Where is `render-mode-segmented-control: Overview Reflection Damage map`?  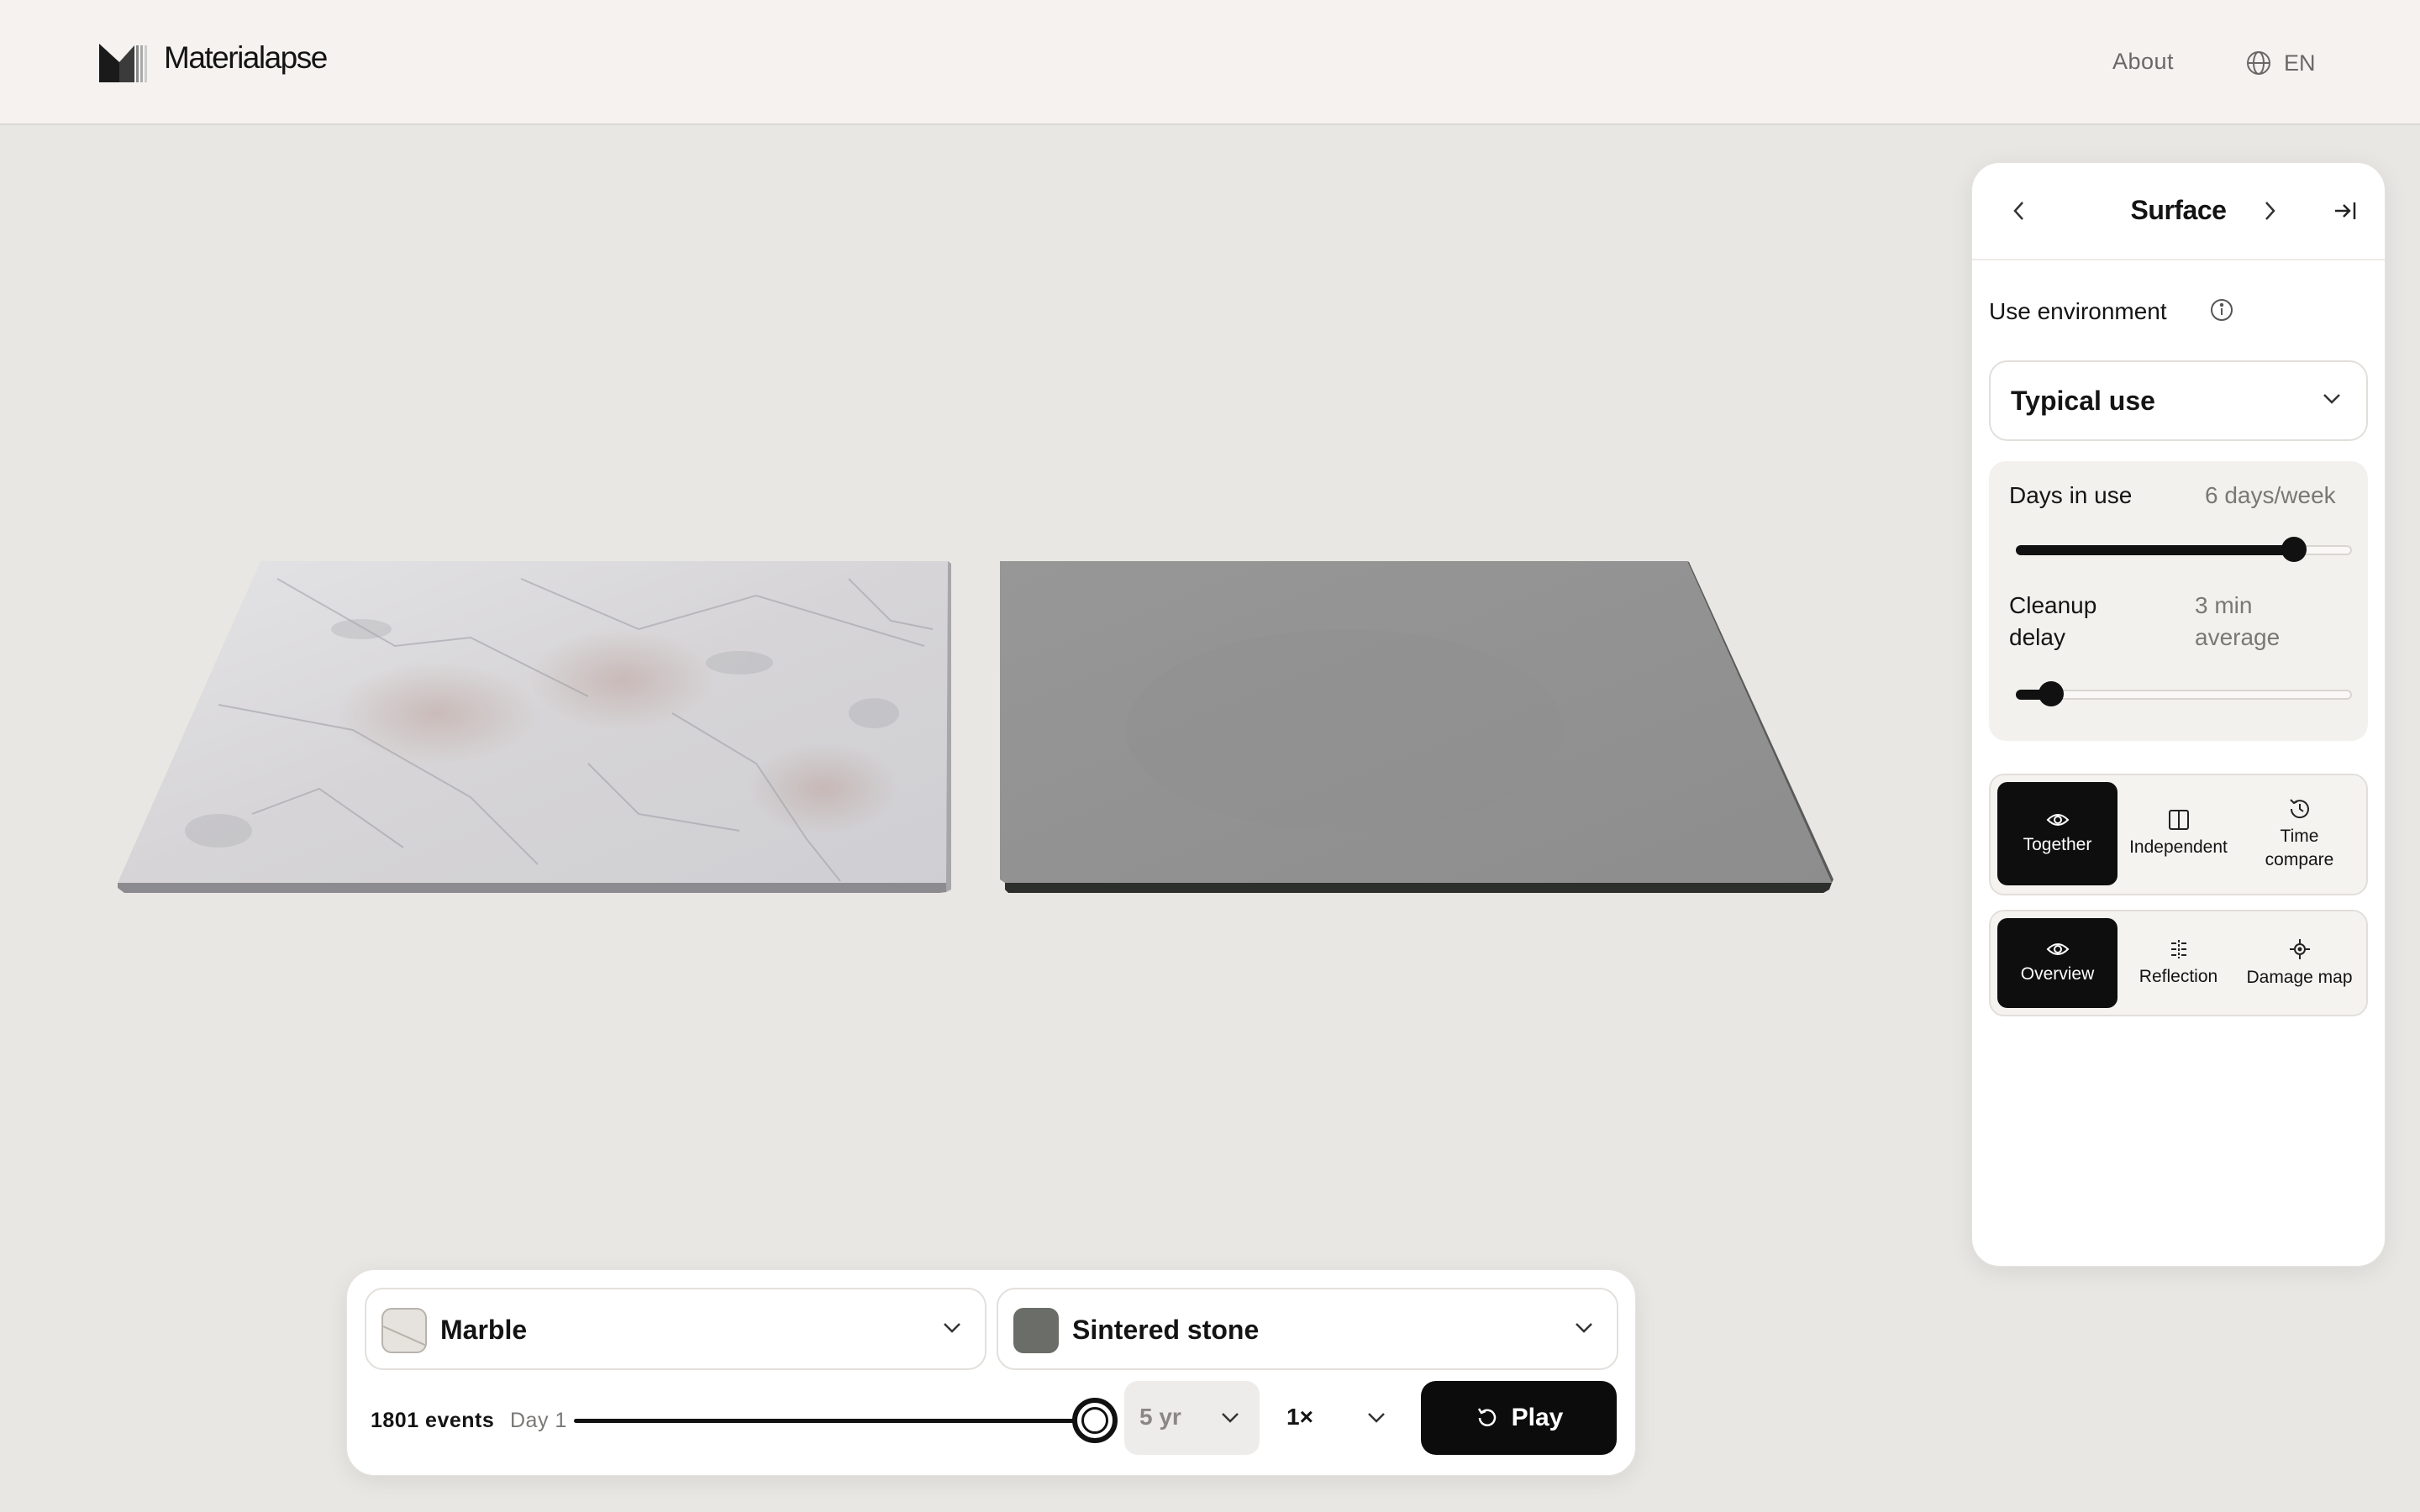 render-mode-segmented-control: Overview Reflection Damage map is located at coordinates (2178, 963).